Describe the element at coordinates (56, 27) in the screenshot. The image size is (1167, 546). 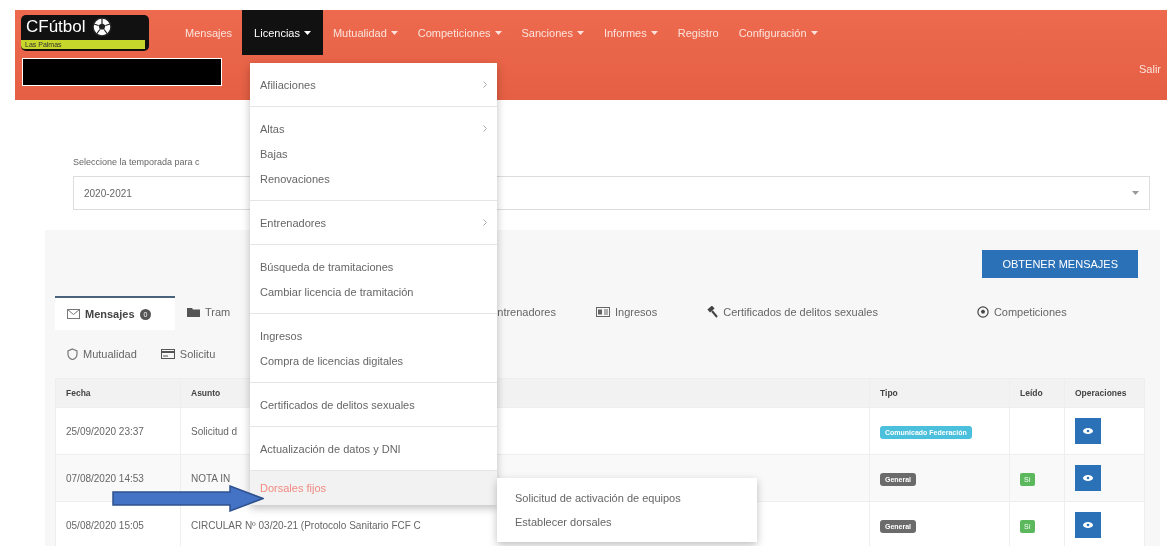
I see `logo-title: CFútbol` at that location.